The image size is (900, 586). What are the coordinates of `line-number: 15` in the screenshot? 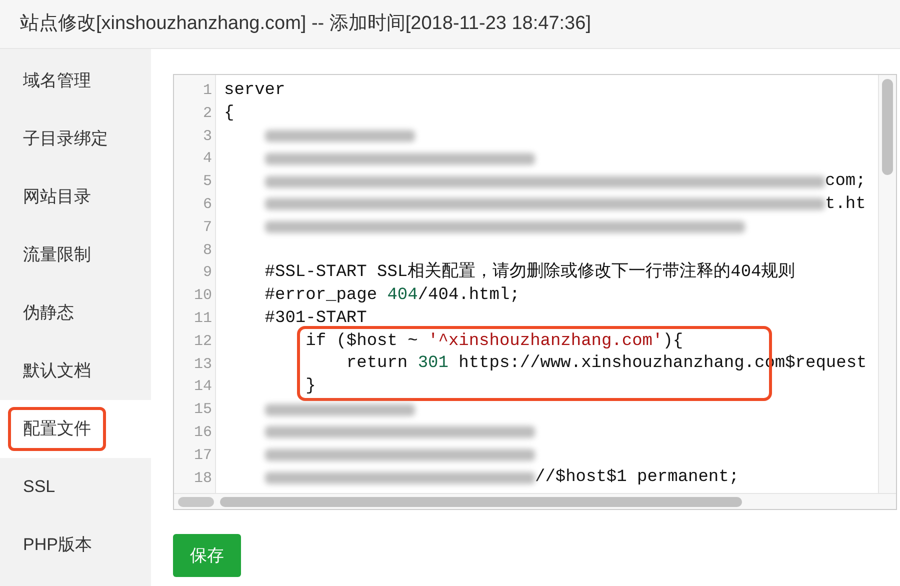 It's located at (203, 410).